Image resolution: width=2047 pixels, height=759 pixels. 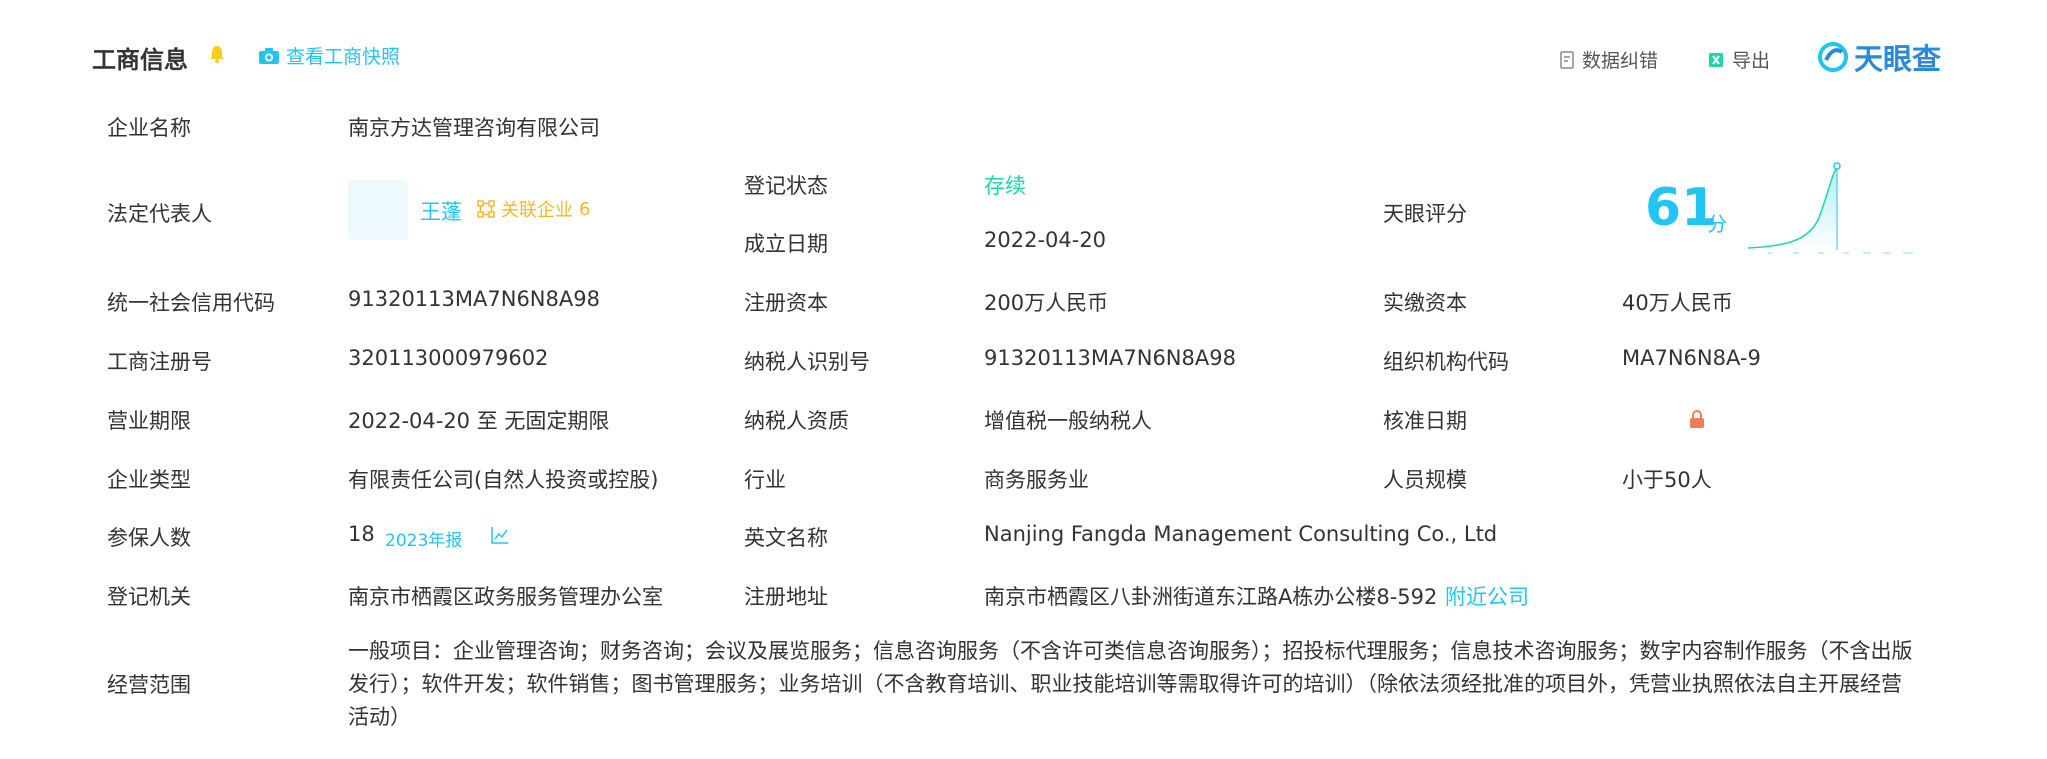 What do you see at coordinates (217, 54) in the screenshot?
I see `bell-icon` at bounding box center [217, 54].